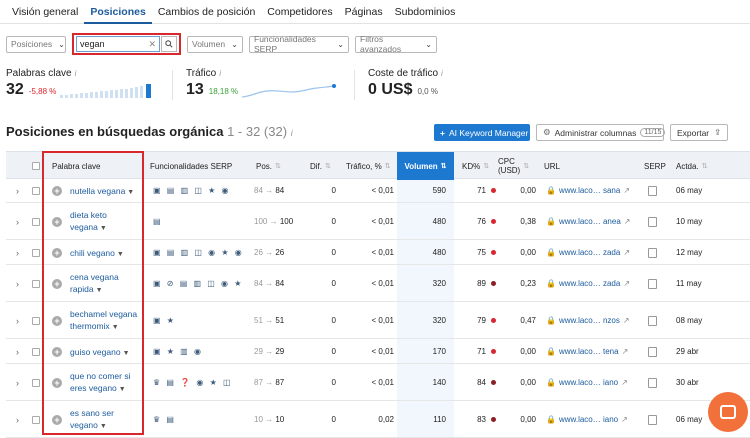 This screenshot has width=750, height=438. I want to click on manage-columns-button: ⚙ Administrar columnas 11/15, so click(601, 132).